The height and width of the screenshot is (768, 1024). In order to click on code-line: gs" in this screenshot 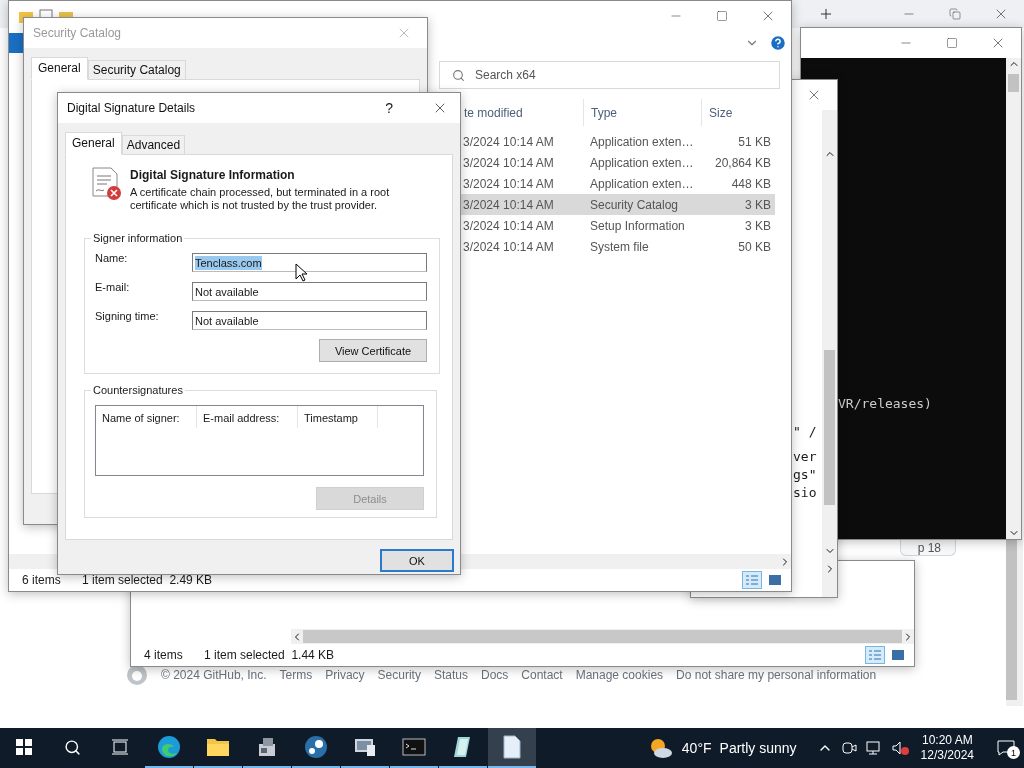, I will do `click(805, 475)`.